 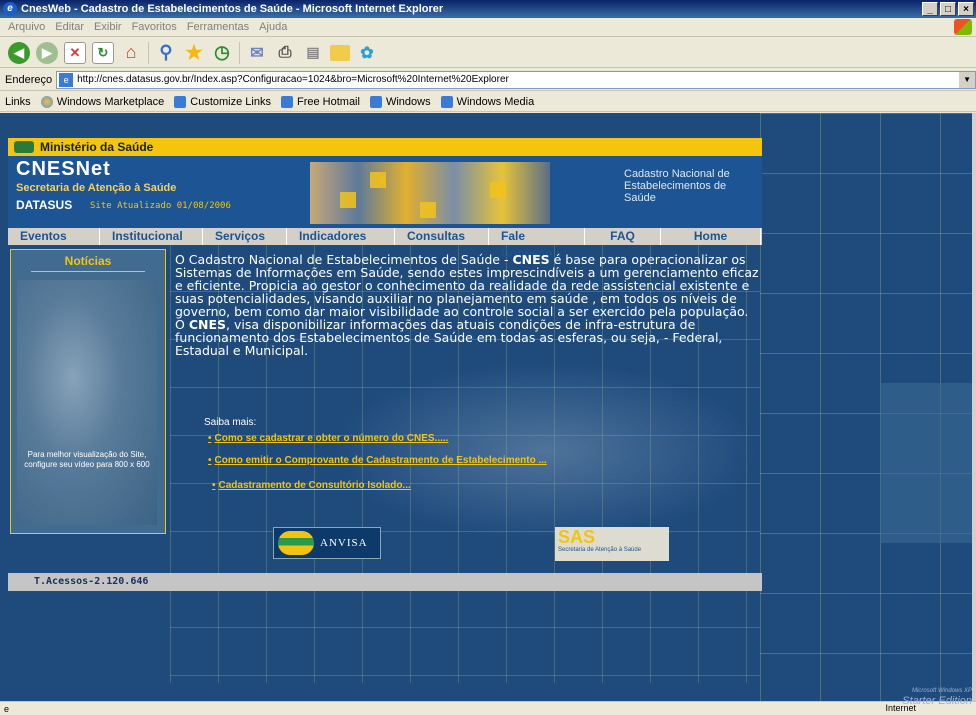 I want to click on link-windows: Windows, so click(x=400, y=101).